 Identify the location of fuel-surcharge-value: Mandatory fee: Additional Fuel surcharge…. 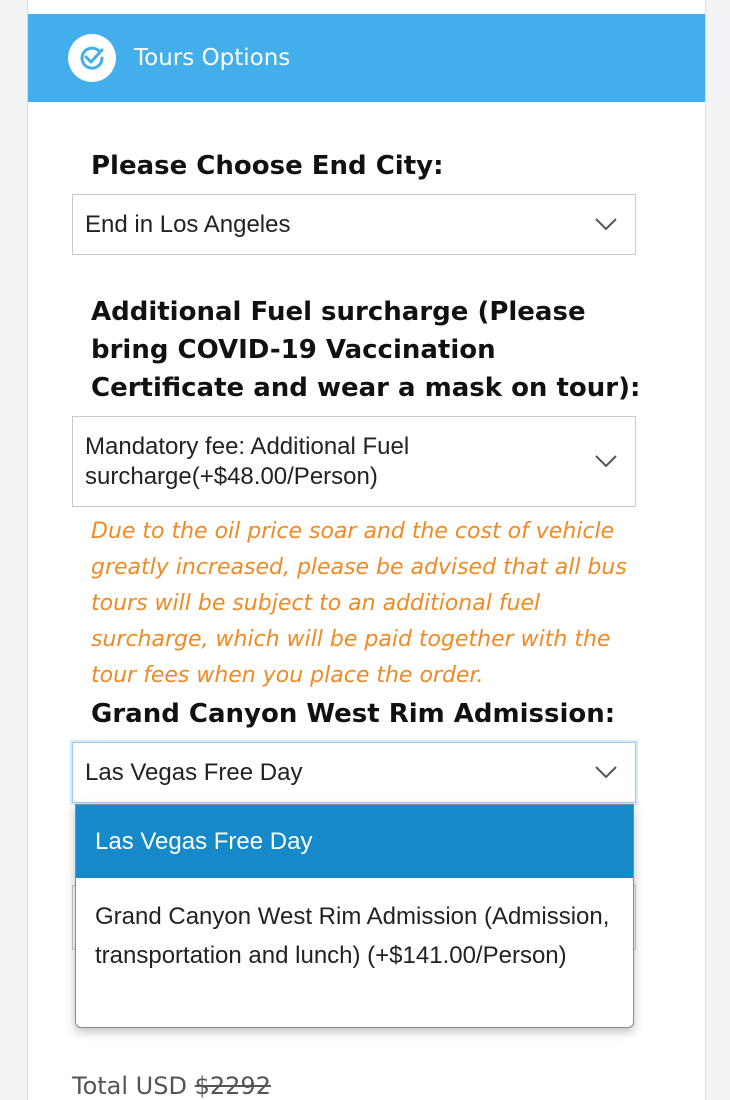
(247, 461).